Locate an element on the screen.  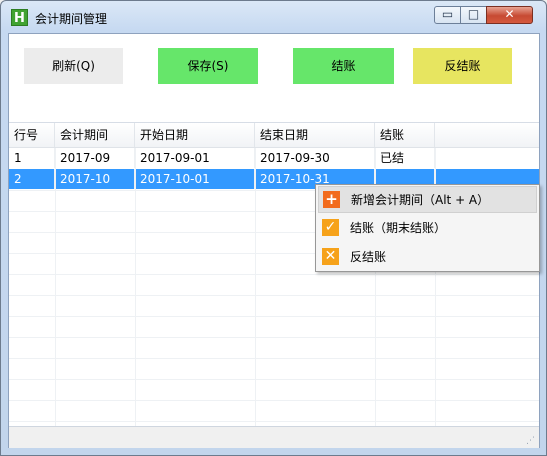
menu-item-unclose-period: ✕ 反结账 is located at coordinates (427, 257).